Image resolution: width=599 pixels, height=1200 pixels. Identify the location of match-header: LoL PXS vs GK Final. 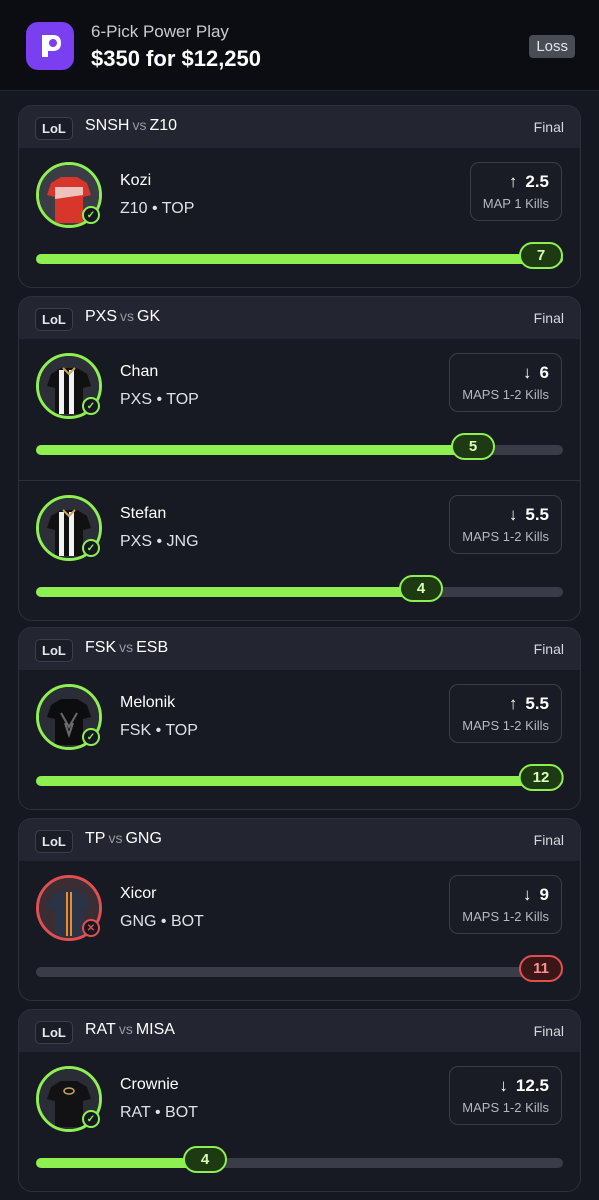
(299, 318).